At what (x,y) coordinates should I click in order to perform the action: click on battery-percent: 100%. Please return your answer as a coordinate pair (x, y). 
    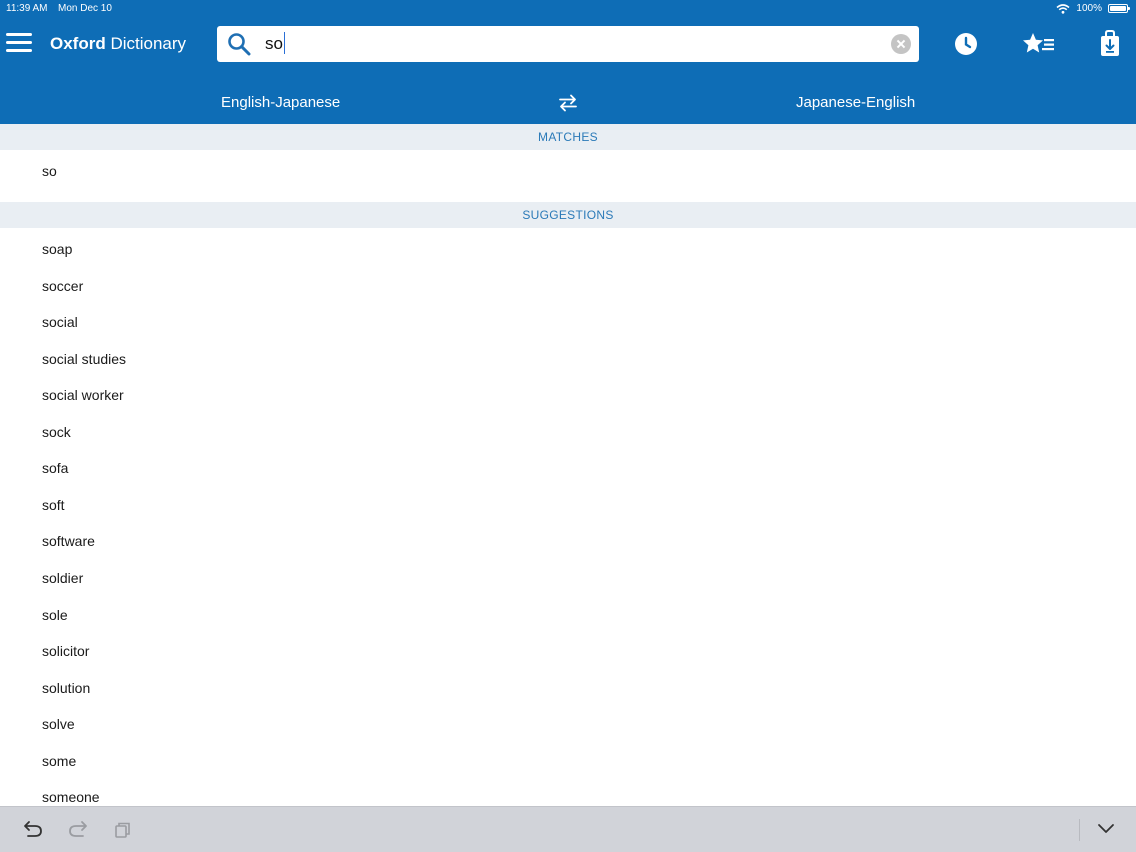
    Looking at the image, I should click on (1089, 8).